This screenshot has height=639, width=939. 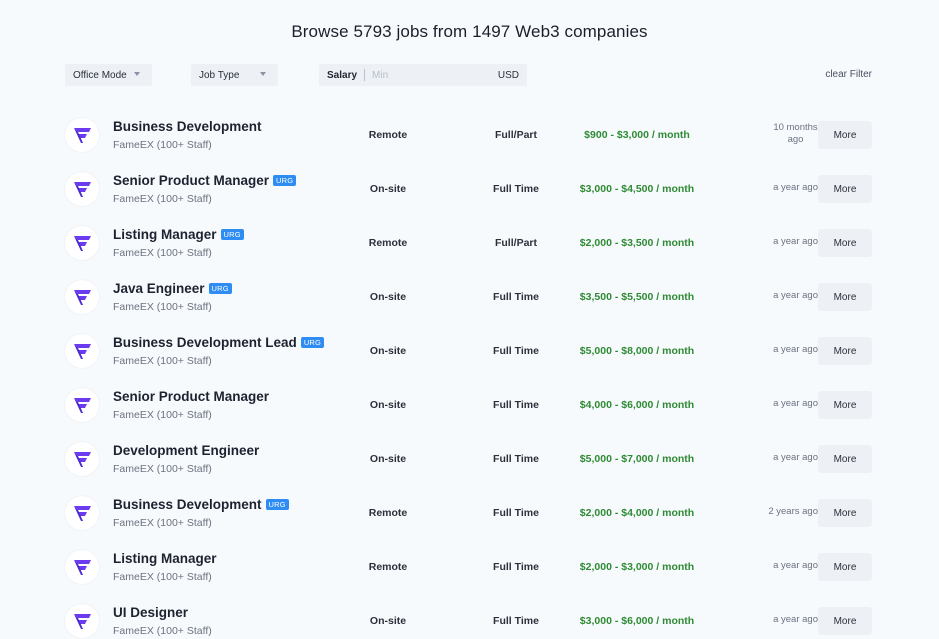 I want to click on salary-currency: USD, so click(x=508, y=75).